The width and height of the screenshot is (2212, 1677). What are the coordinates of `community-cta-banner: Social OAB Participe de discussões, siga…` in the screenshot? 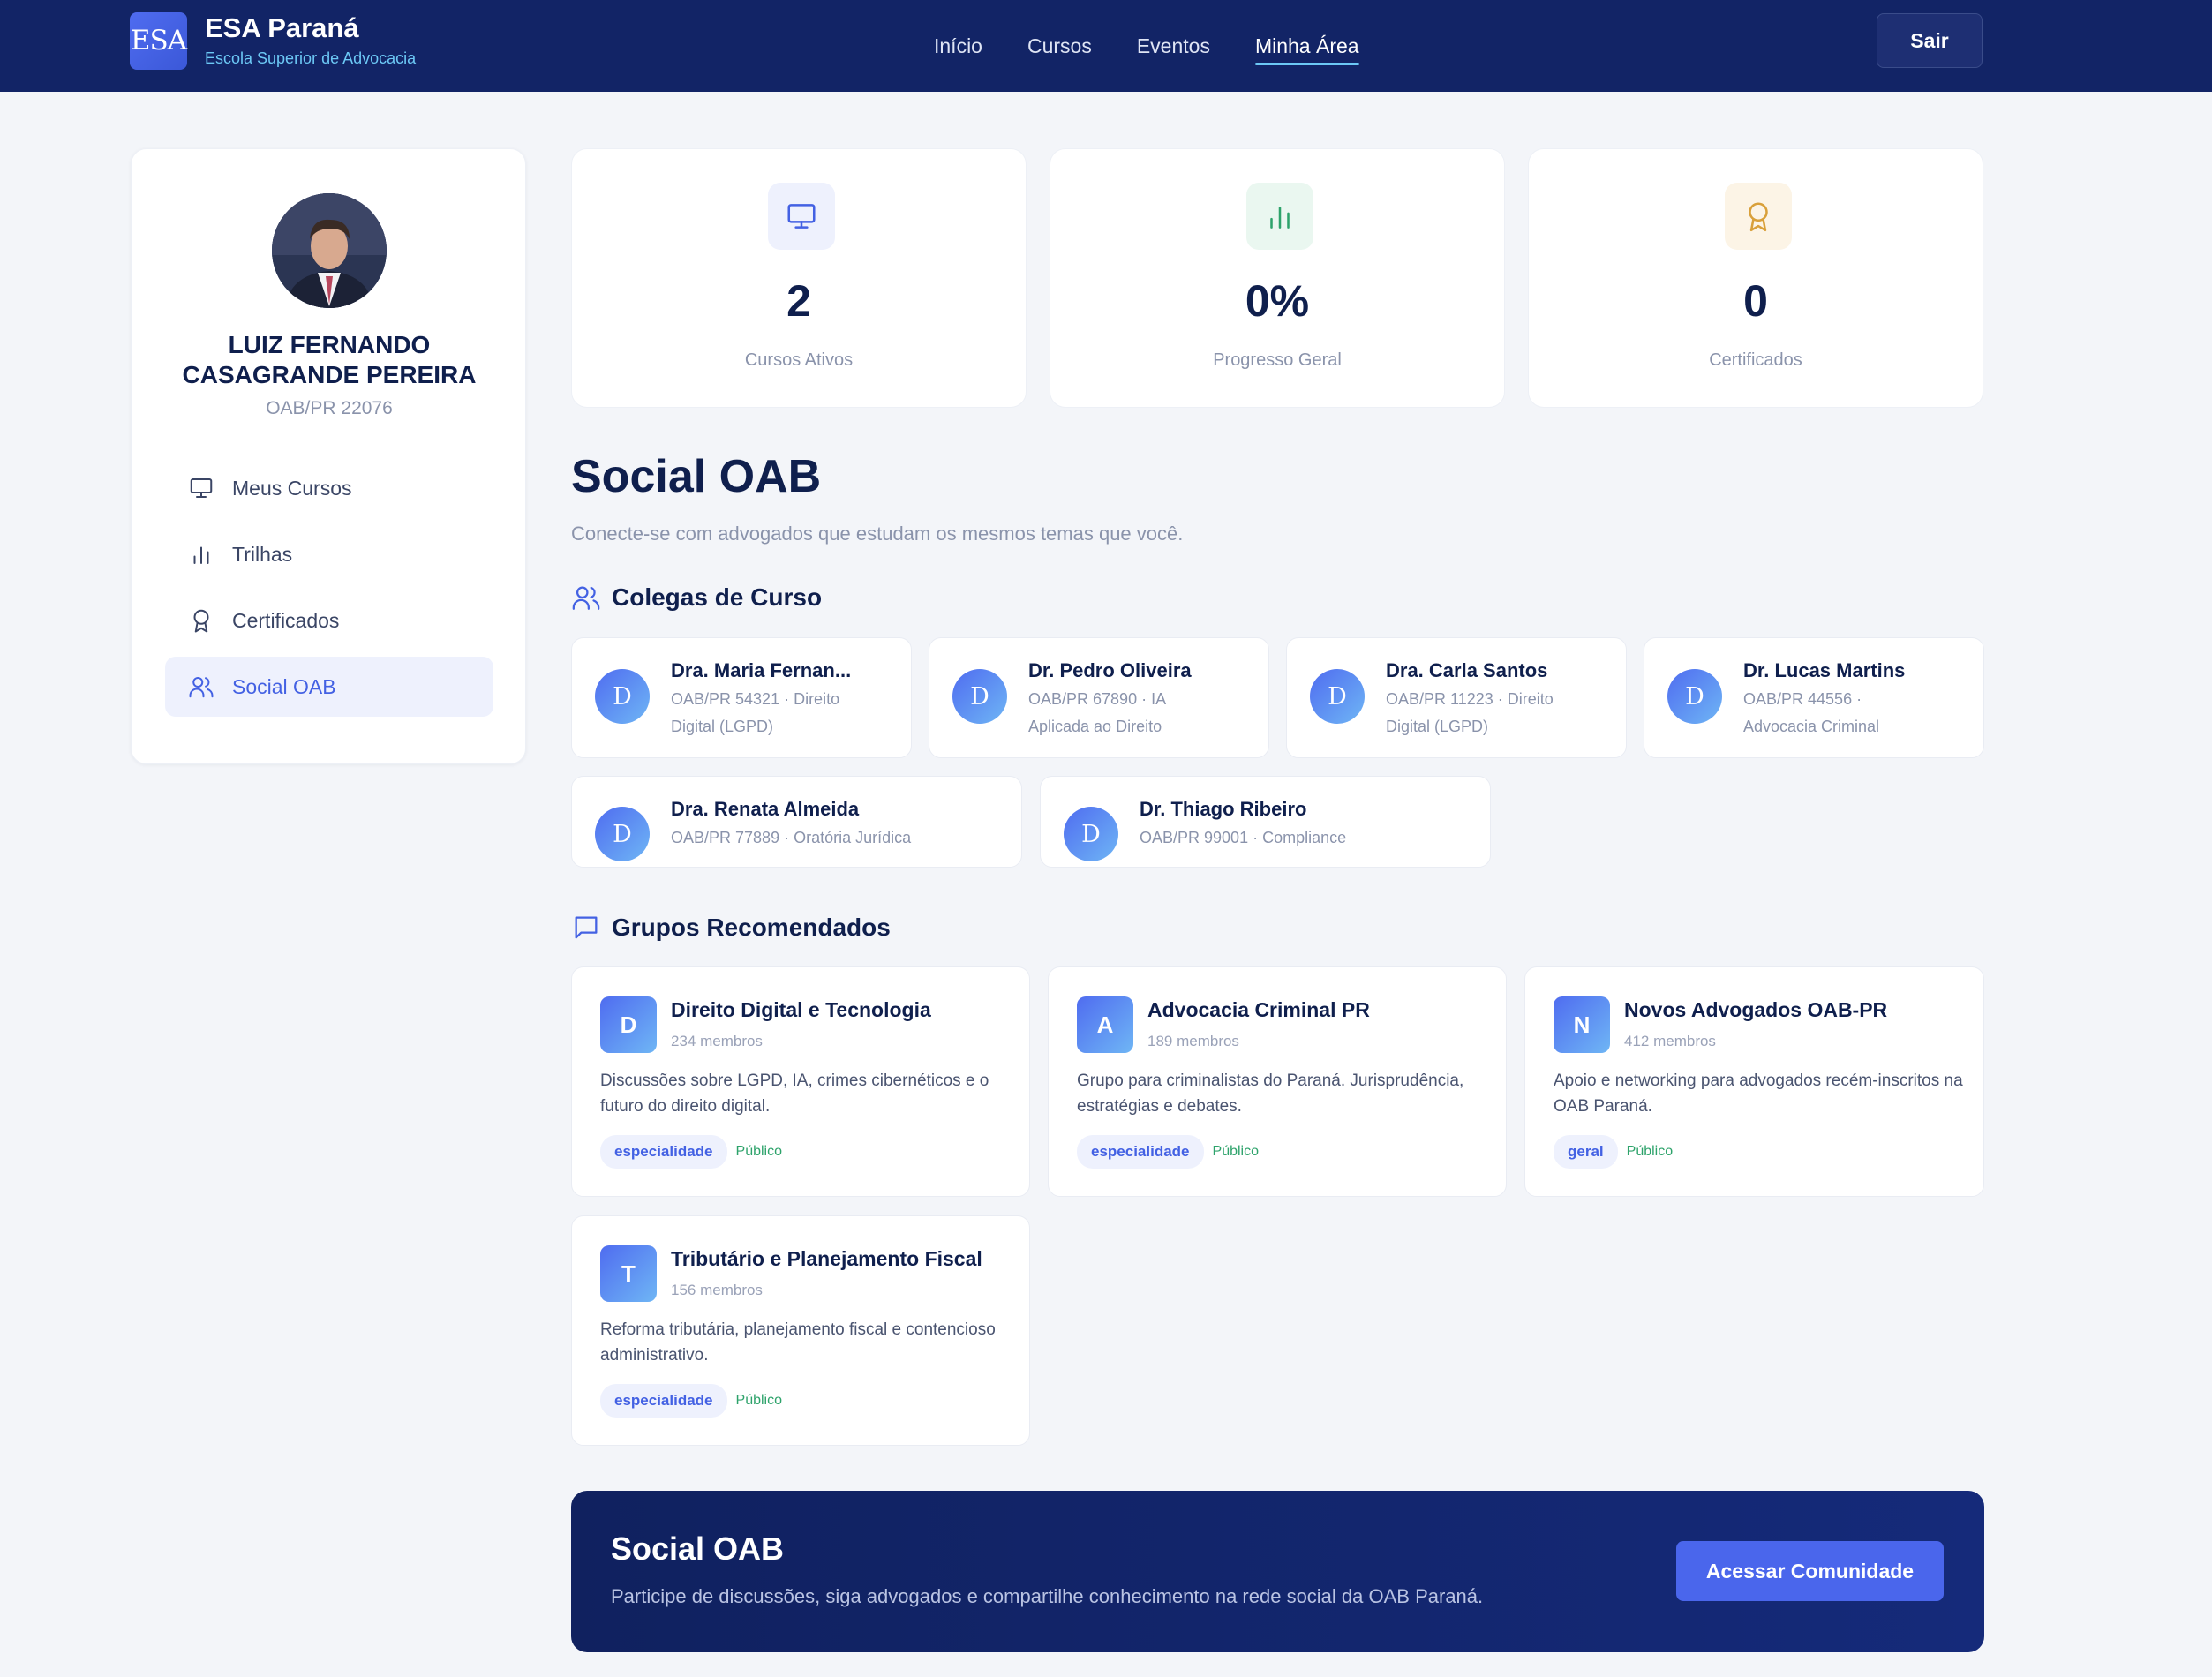 It's located at (1277, 1571).